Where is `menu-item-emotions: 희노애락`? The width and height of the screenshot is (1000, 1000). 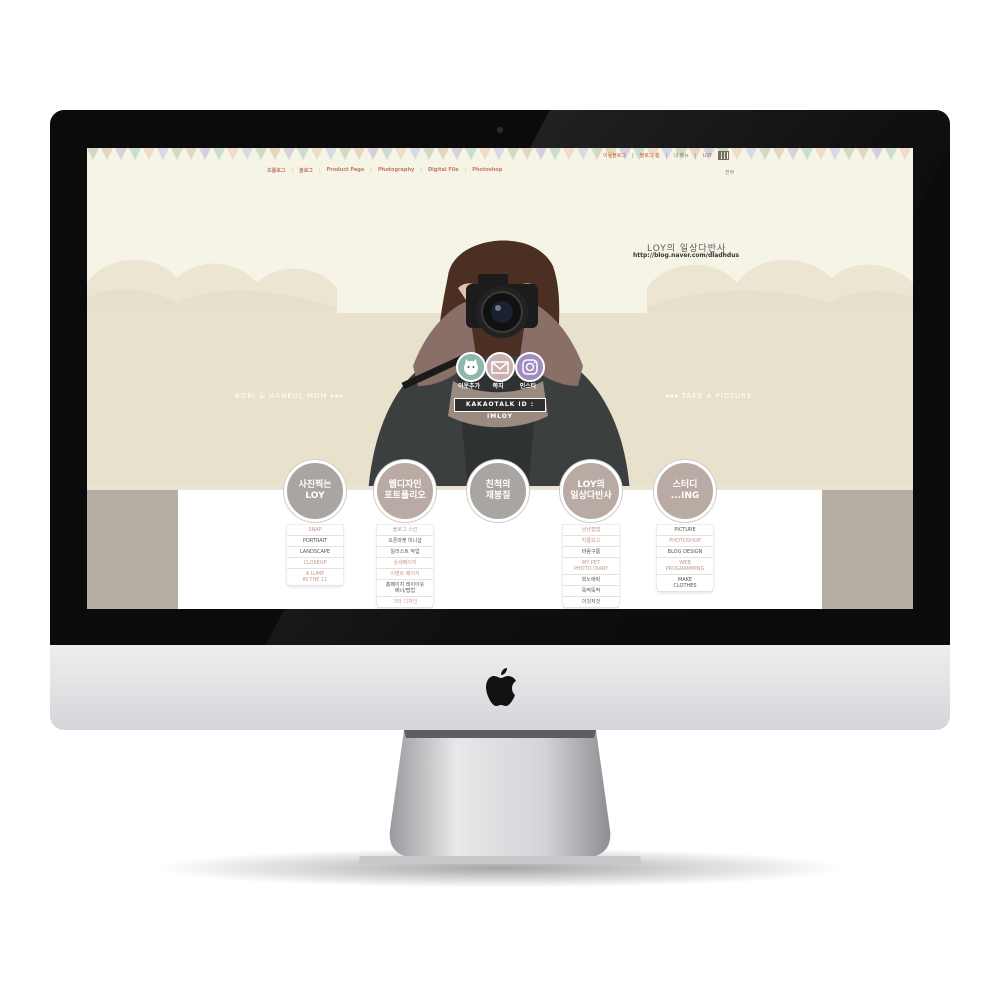
menu-item-emotions: 희노애락 is located at coordinates (591, 580).